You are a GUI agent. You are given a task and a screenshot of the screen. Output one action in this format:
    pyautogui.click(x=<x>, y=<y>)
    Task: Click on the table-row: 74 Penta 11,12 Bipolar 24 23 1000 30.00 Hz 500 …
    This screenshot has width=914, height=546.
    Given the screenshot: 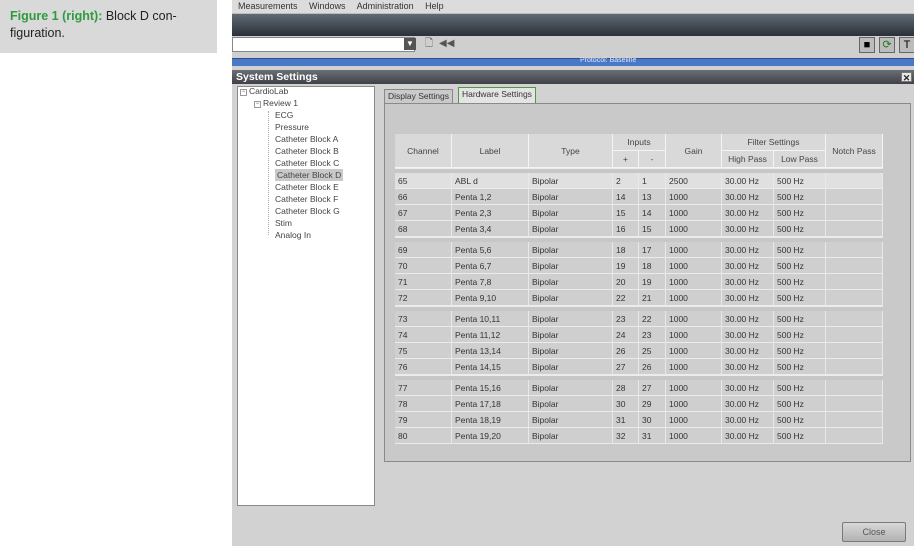 What is the action you would take?
    pyautogui.click(x=639, y=335)
    